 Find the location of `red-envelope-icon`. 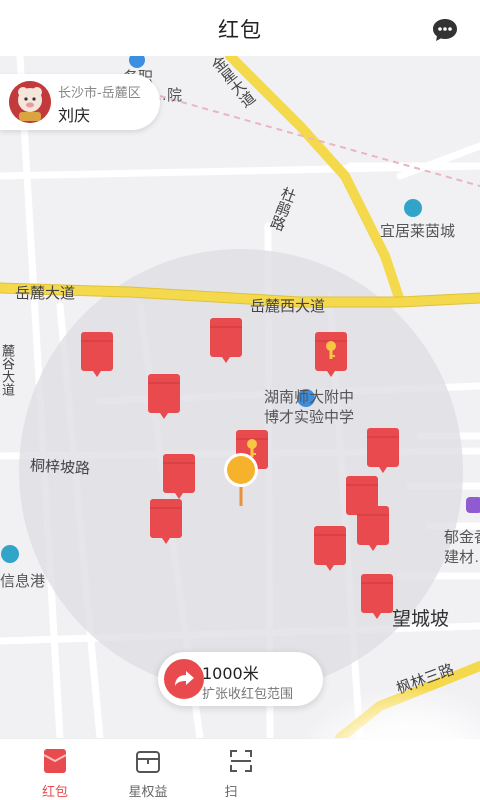

red-envelope-icon is located at coordinates (55, 761).